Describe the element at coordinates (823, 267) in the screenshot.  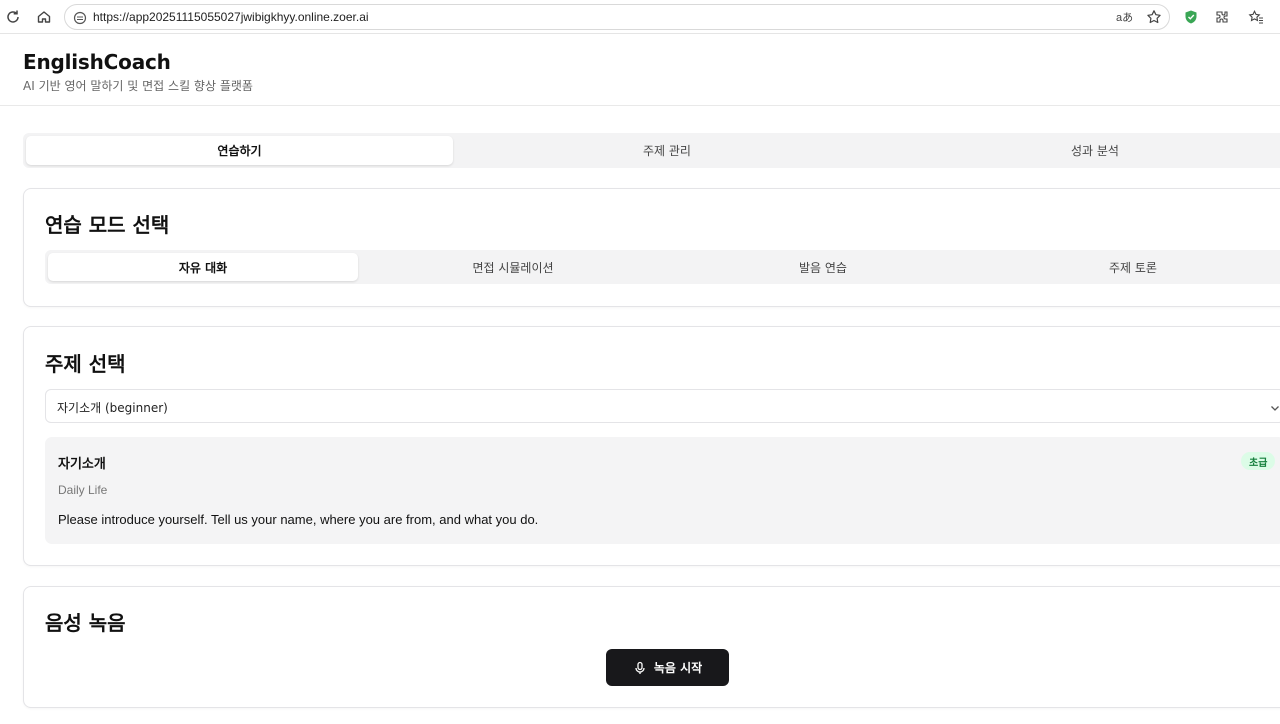
I see `tab-pronunciation-practice: 발음 연습` at that location.